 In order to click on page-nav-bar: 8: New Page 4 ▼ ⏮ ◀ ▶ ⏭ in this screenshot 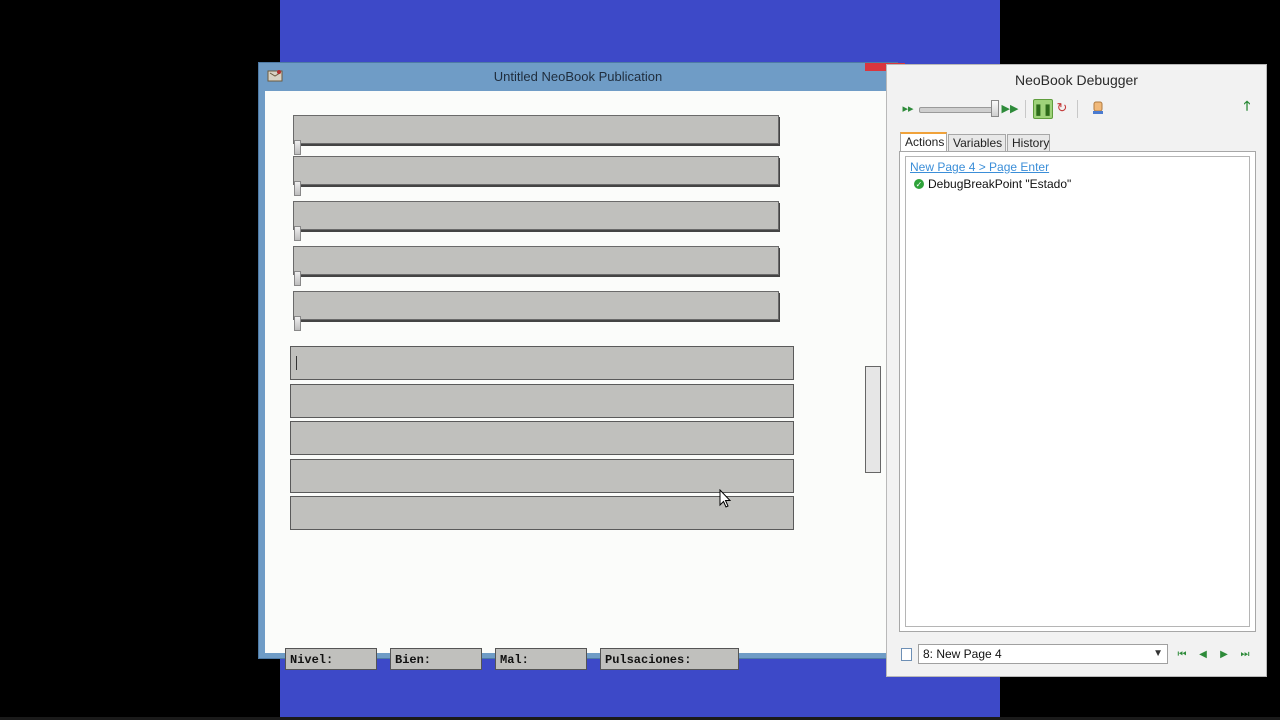, I will do `click(1076, 655)`.